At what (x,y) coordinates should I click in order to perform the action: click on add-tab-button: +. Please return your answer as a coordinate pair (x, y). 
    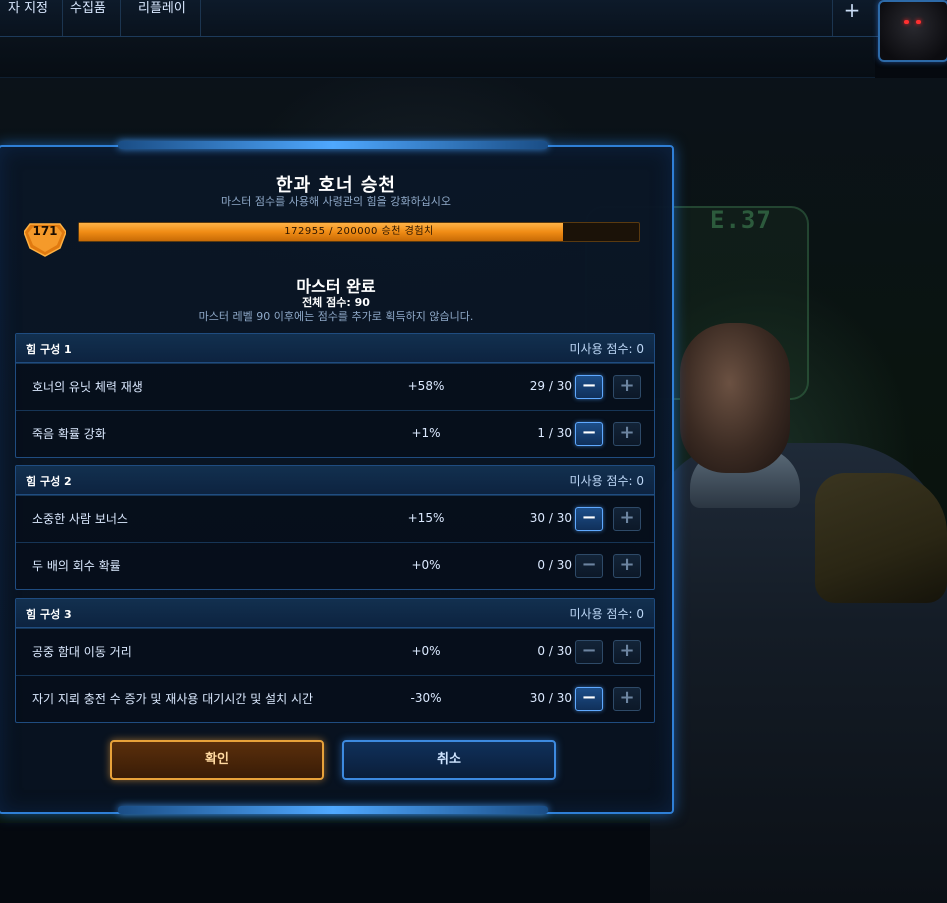
    Looking at the image, I should click on (851, 18).